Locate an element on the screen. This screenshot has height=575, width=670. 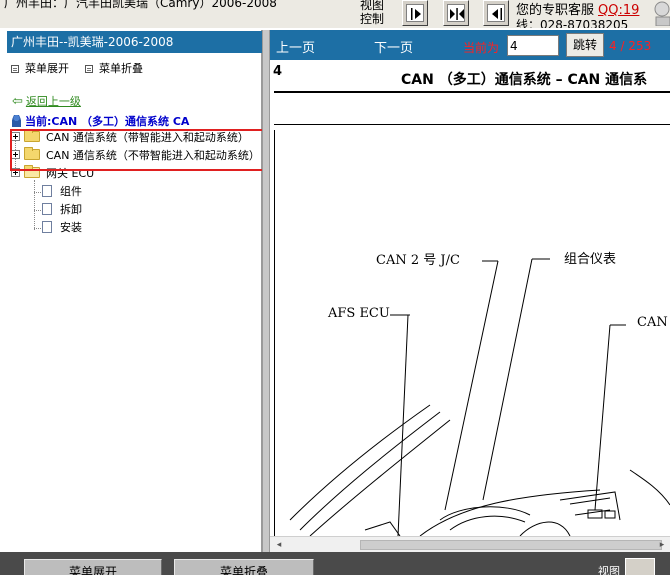
page-navigation-bar: 上一页 下一页 当前为 跳转 4 / 253 is located at coordinates (470, 45).